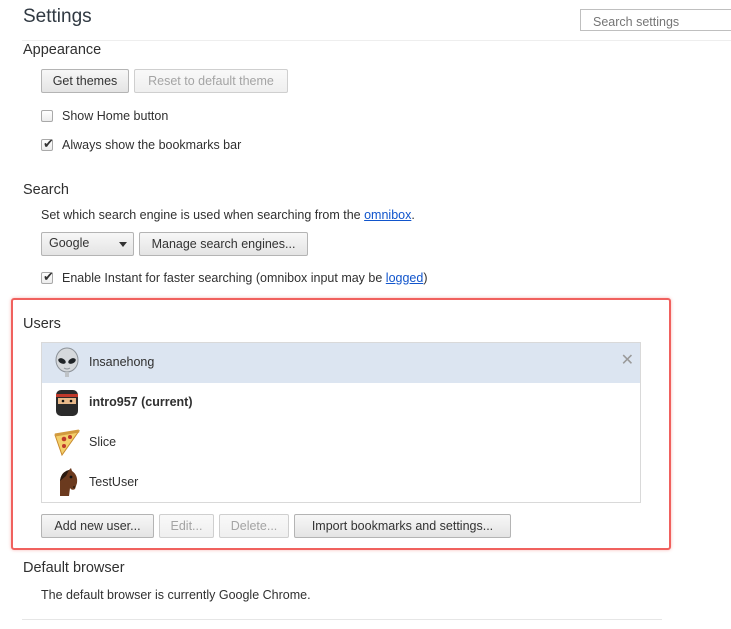 The height and width of the screenshot is (629, 731). What do you see at coordinates (85, 81) in the screenshot?
I see `get-themes-button: Get themes` at bounding box center [85, 81].